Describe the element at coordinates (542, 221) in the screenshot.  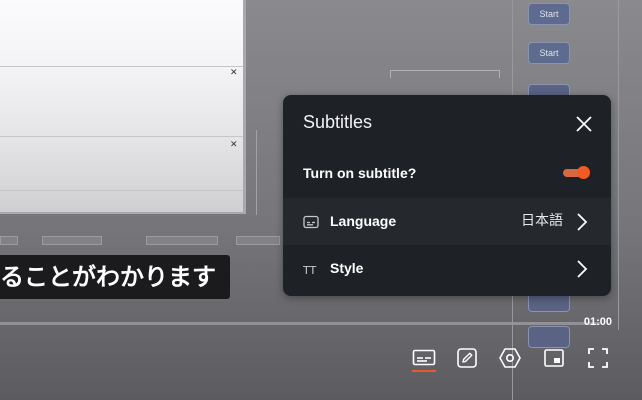
I see `language-value: 日本語` at that location.